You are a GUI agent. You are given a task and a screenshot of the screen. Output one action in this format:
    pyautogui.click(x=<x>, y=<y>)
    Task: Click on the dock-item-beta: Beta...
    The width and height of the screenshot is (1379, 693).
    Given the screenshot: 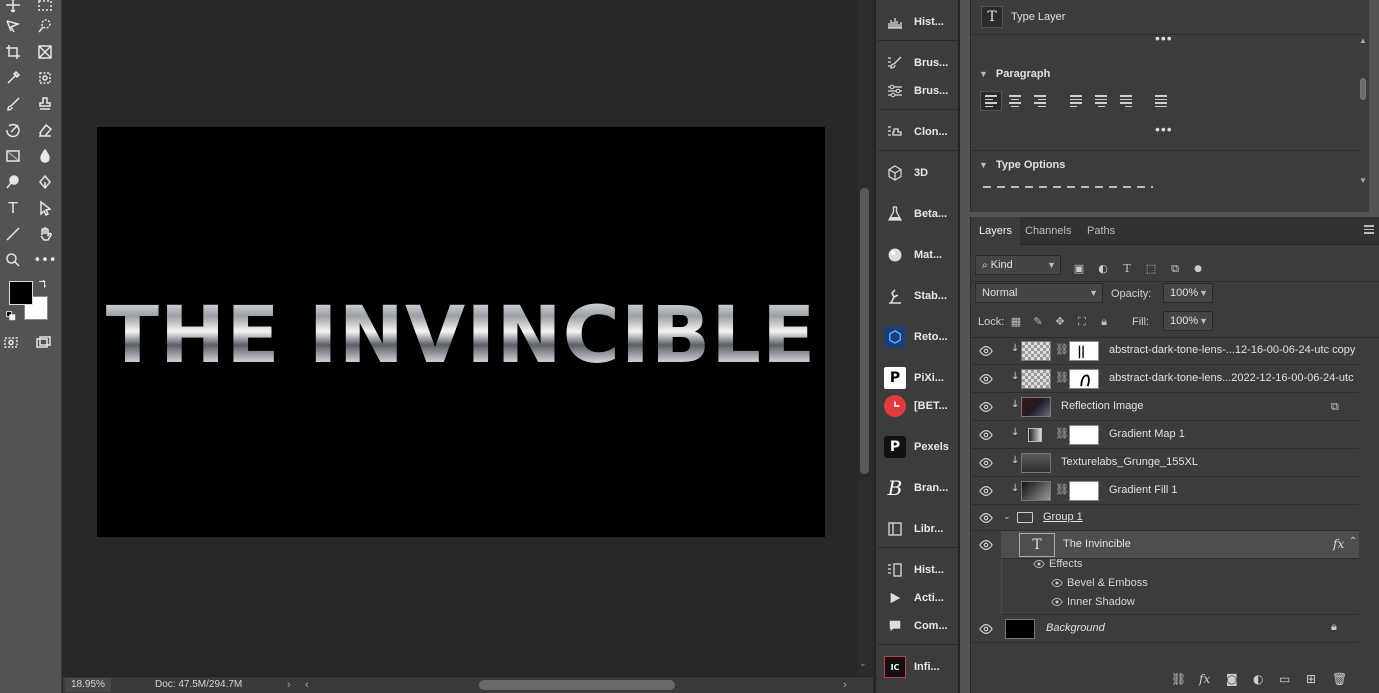 What is the action you would take?
    pyautogui.click(x=918, y=214)
    